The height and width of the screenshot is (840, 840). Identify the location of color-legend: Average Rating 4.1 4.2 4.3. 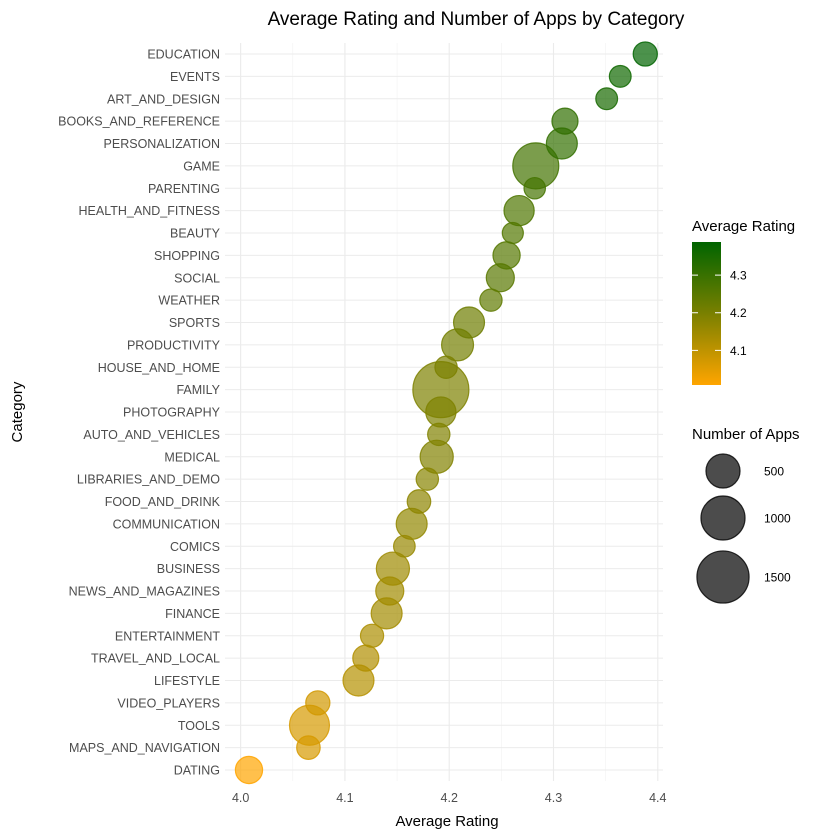
(743, 301).